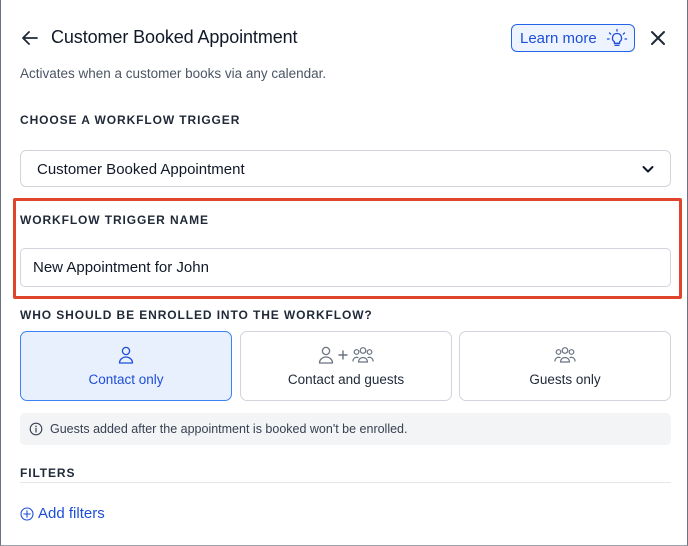 The height and width of the screenshot is (546, 688). Describe the element at coordinates (658, 38) in the screenshot. I see `close-icon` at that location.